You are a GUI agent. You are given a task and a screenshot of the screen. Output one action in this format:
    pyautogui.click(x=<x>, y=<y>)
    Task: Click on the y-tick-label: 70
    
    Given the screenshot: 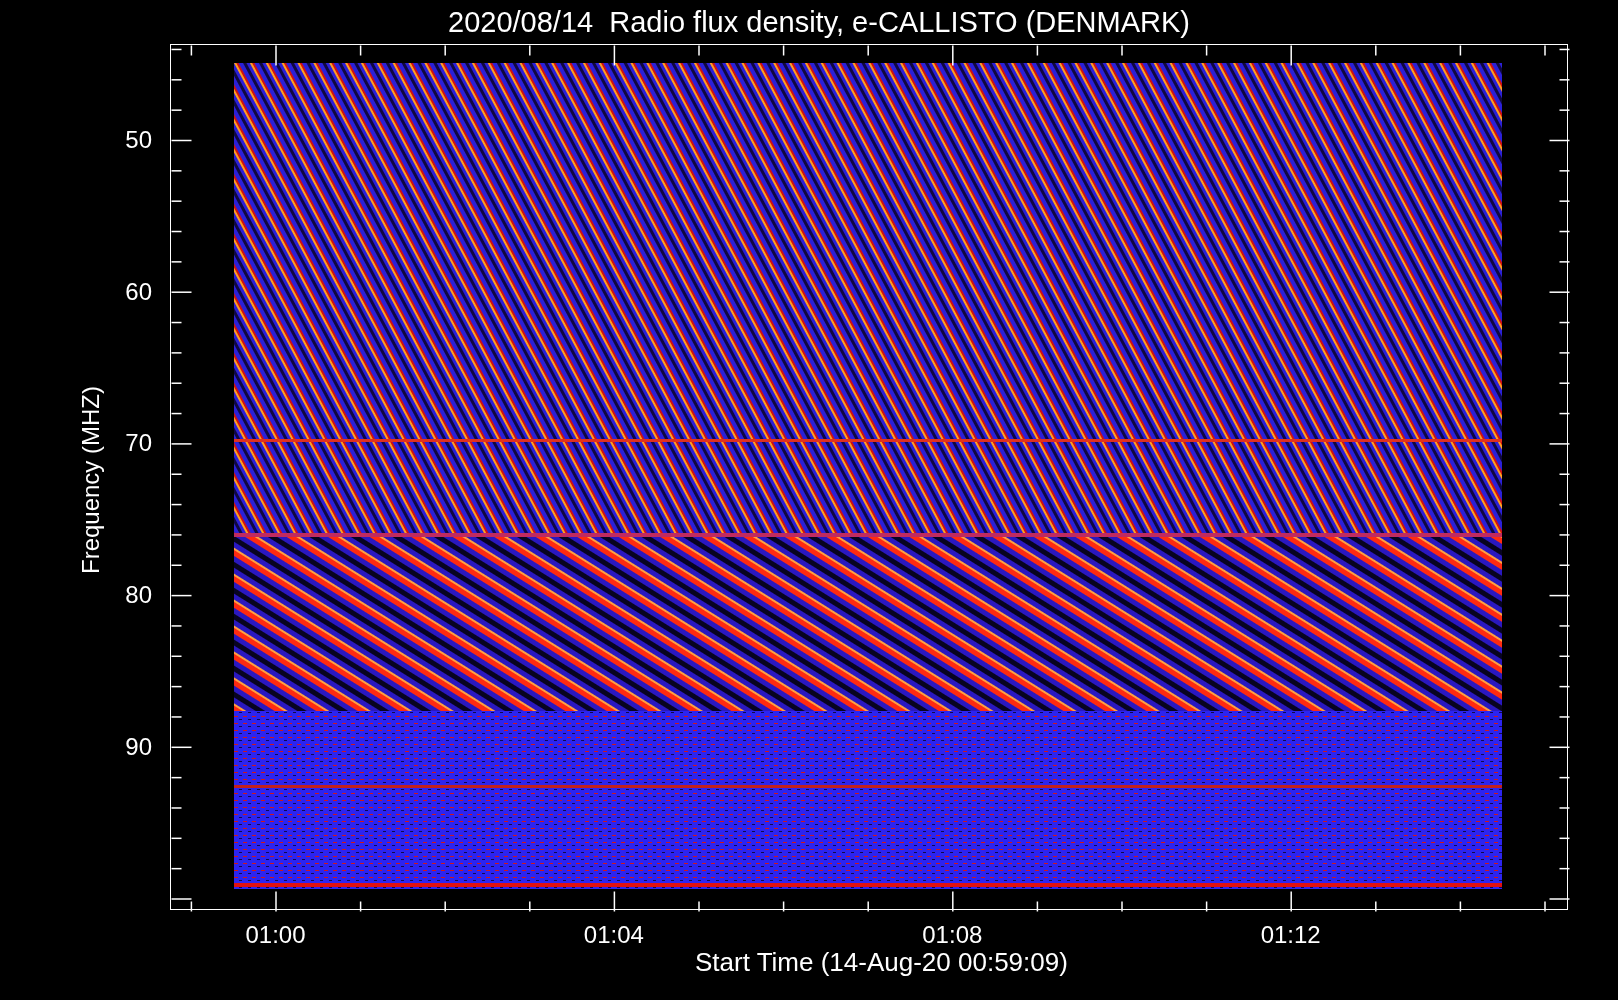 What is the action you would take?
    pyautogui.click(x=138, y=443)
    